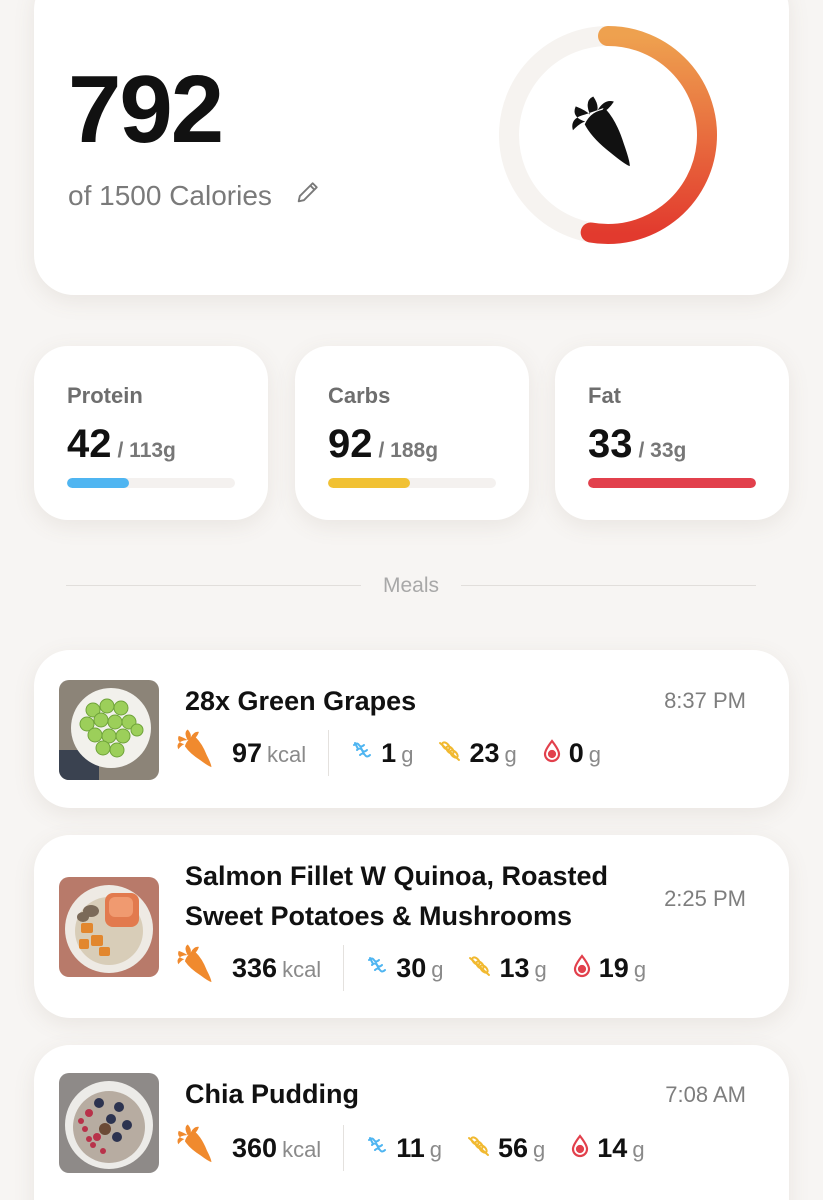 The height and width of the screenshot is (1200, 823). Describe the element at coordinates (411, 1122) in the screenshot. I see `meal-card: Chia Pudding 7:08 AM 360 kcal 11 g 56 g 14 g` at that location.